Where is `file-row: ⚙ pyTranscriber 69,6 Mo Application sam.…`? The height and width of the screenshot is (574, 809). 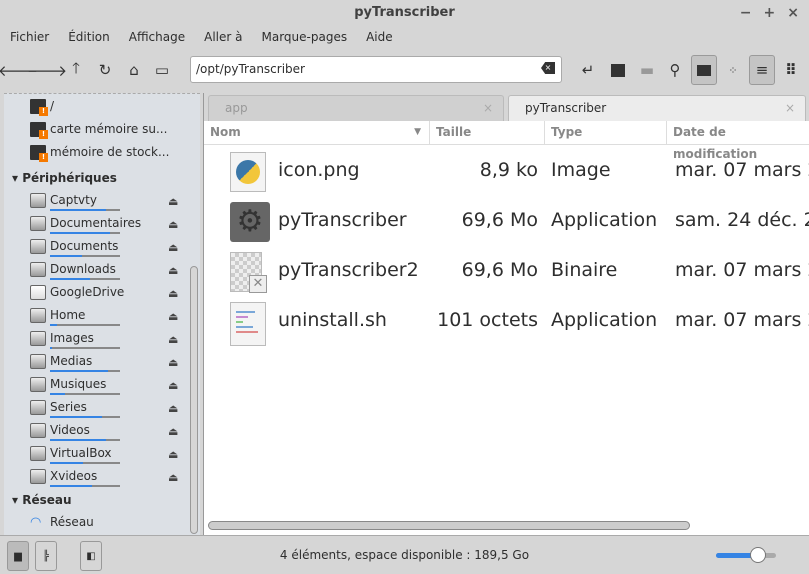
file-row: ⚙ pyTranscriber 69,6 Mo Application sam.… is located at coordinates (506, 221).